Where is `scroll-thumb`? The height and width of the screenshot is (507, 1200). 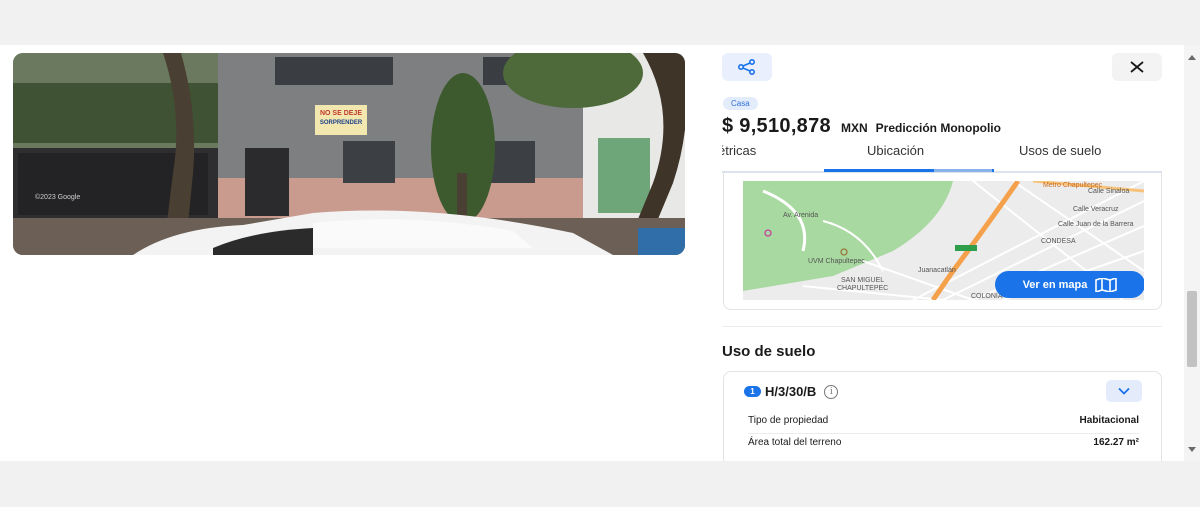 scroll-thumb is located at coordinates (1192, 329).